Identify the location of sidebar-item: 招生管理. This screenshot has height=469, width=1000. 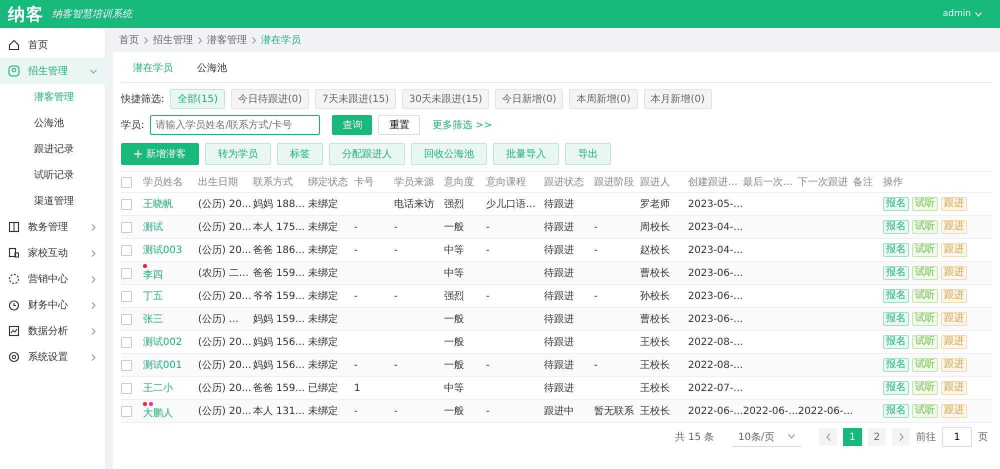
(52, 71).